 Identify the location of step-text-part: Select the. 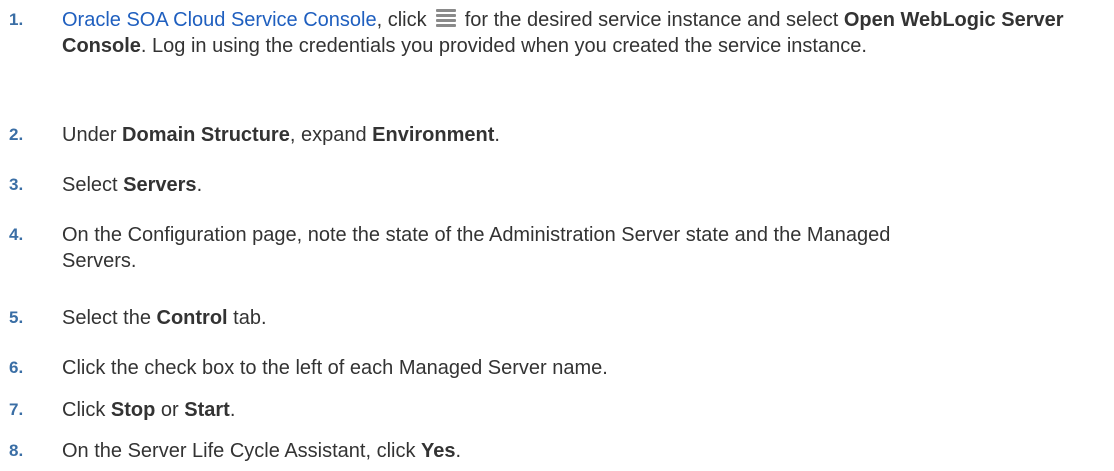
(109, 318).